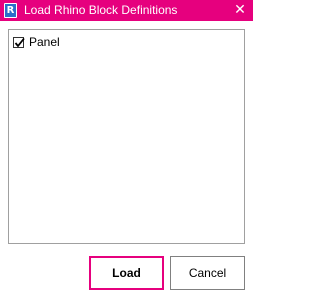 The width and height of the screenshot is (320, 300). What do you see at coordinates (44, 42) in the screenshot?
I see `list-item-label: Panel` at bounding box center [44, 42].